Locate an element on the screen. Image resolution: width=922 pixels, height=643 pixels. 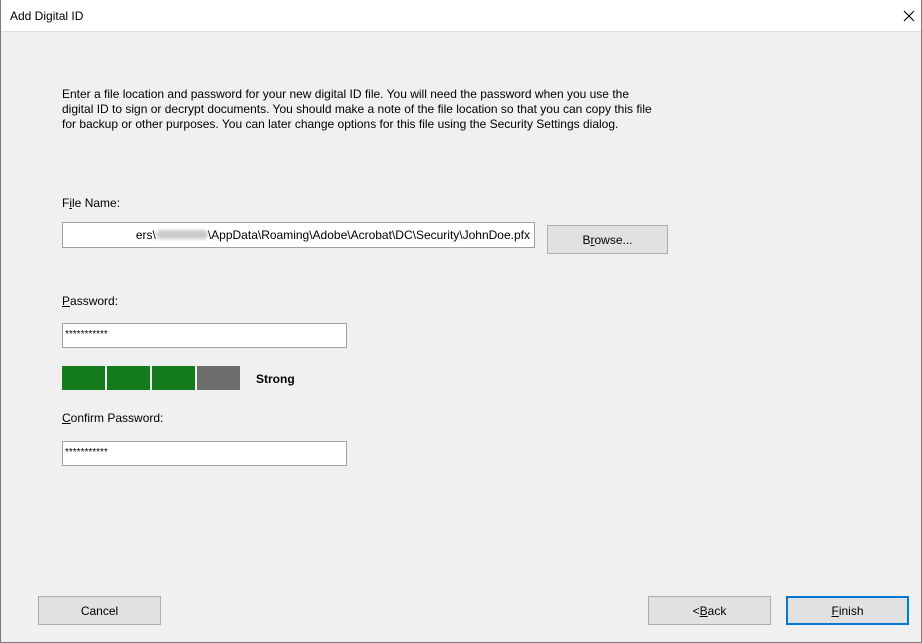
cancel-button: Cancel is located at coordinates (99, 610).